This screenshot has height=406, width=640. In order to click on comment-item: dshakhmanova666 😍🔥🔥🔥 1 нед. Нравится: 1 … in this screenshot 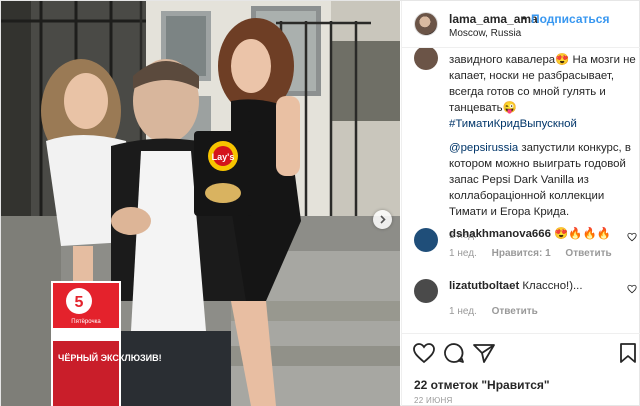, I will do `click(544, 242)`.